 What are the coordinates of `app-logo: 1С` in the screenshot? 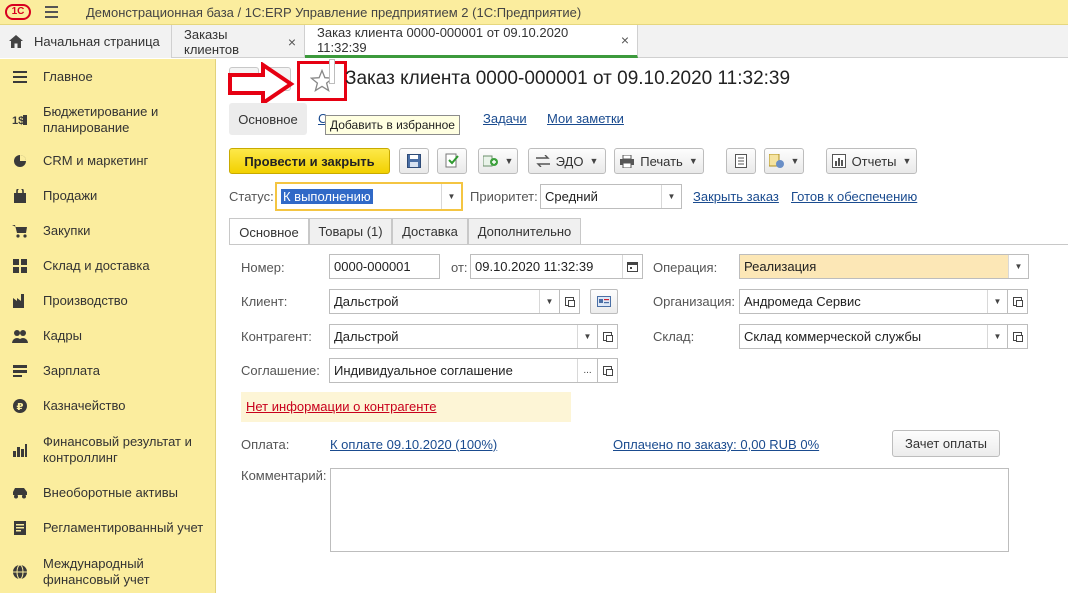 It's located at (18, 12).